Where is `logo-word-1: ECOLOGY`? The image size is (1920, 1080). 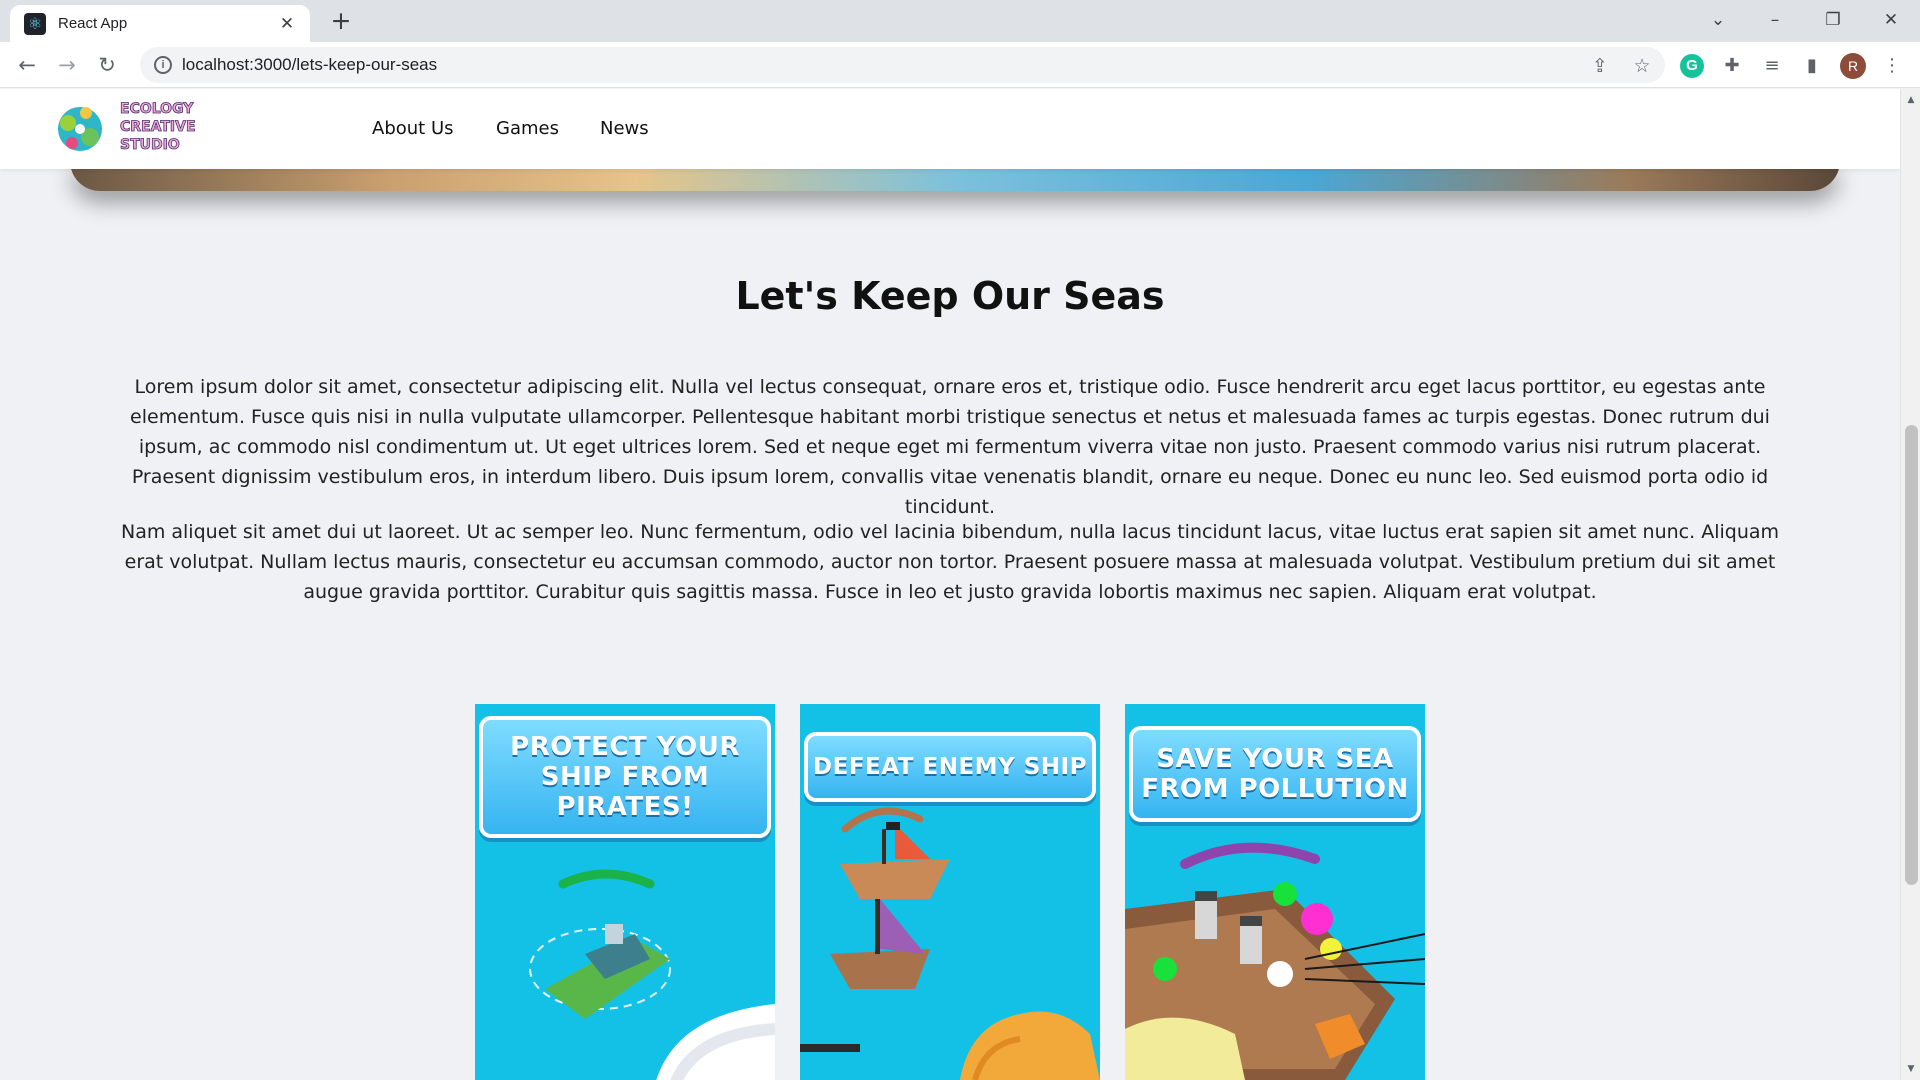
logo-word-1: ECOLOGY is located at coordinates (157, 109).